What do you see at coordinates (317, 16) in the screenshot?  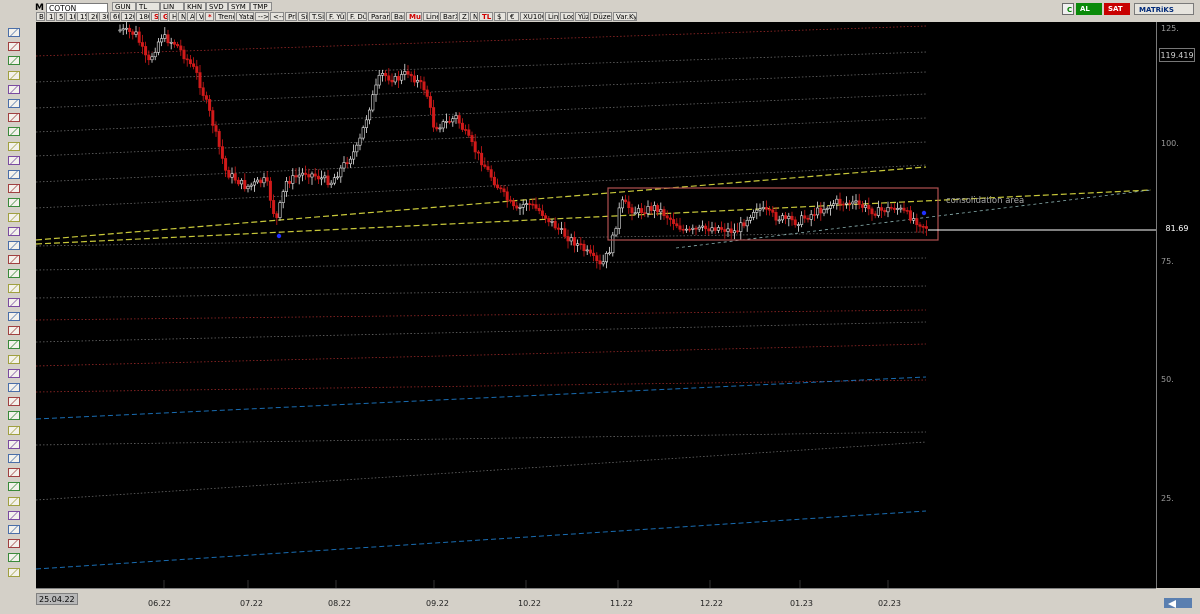 I see `toolbar-button-23: T.Sil` at bounding box center [317, 16].